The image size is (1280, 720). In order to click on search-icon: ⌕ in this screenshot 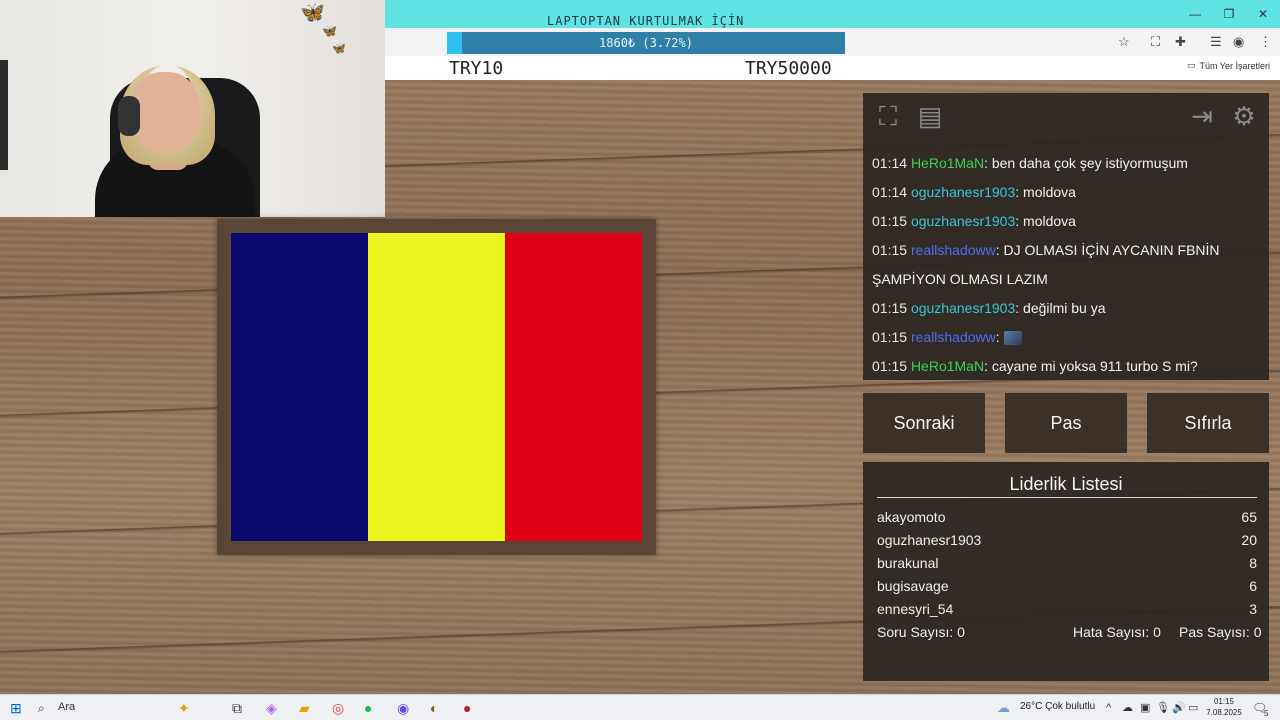, I will do `click(41, 708)`.